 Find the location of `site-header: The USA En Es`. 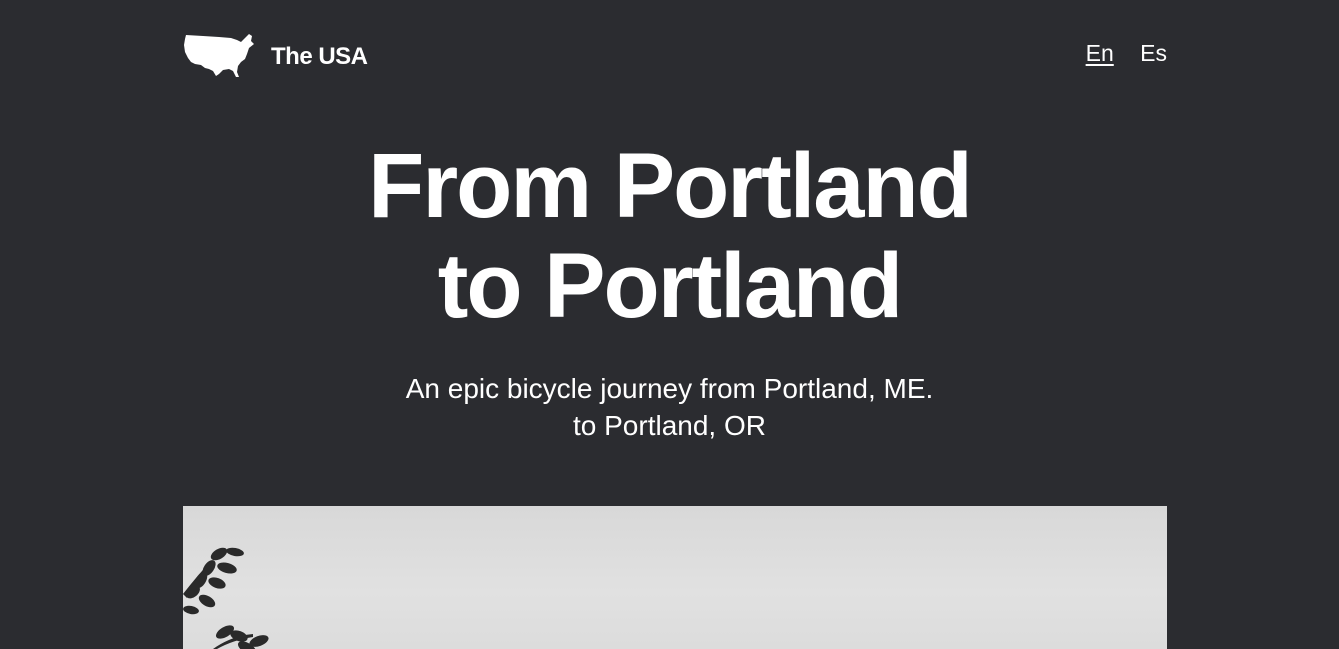

site-header: The USA En Es is located at coordinates (675, 55).